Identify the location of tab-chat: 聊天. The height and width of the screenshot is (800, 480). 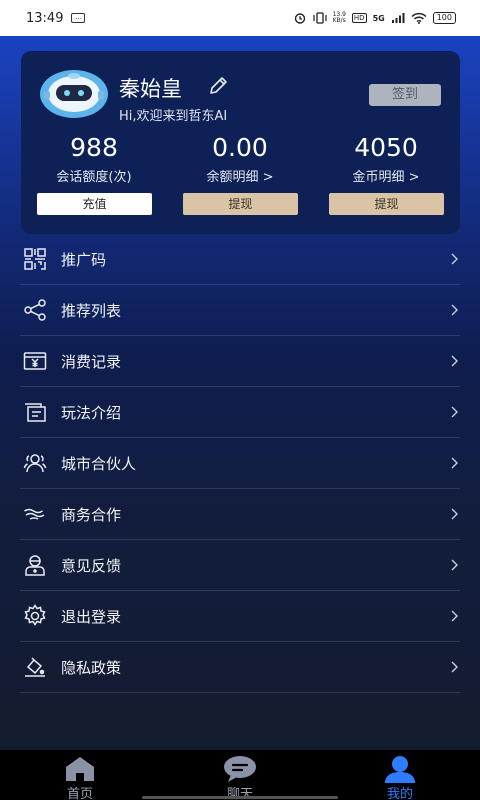
(240, 775).